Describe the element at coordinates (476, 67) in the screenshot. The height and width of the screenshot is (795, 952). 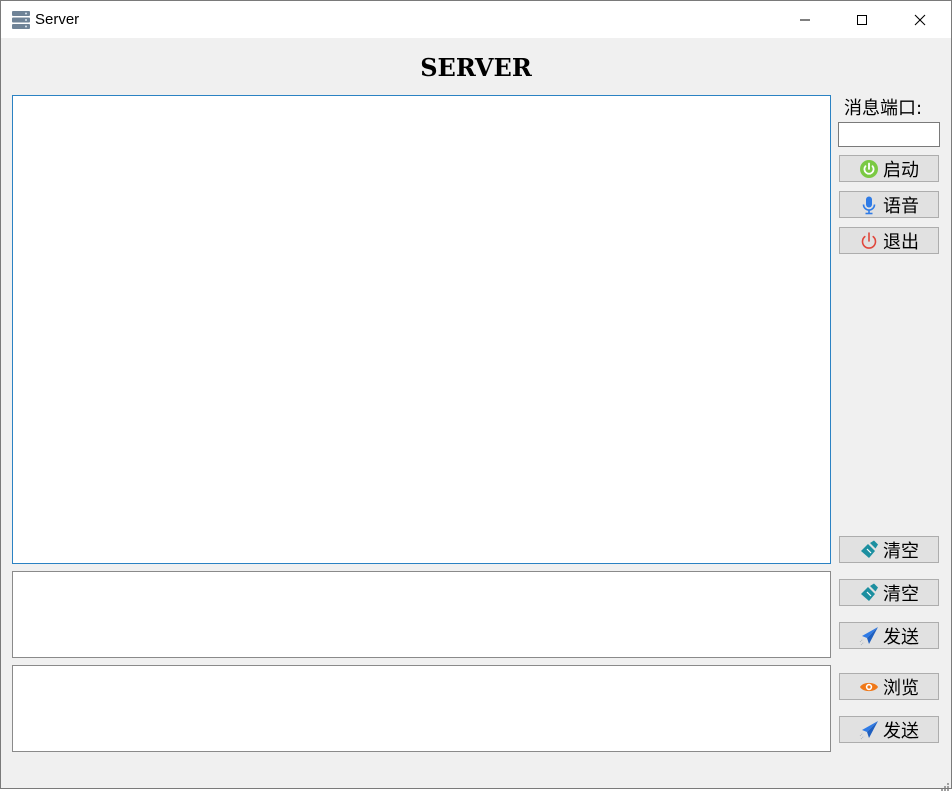
I see `page-title: SERVER` at that location.